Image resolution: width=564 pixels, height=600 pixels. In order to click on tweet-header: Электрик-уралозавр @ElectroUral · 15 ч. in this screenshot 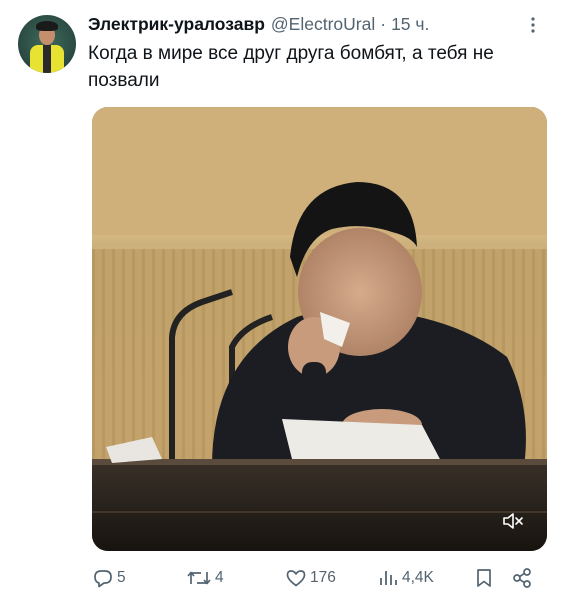, I will do `click(317, 24)`.